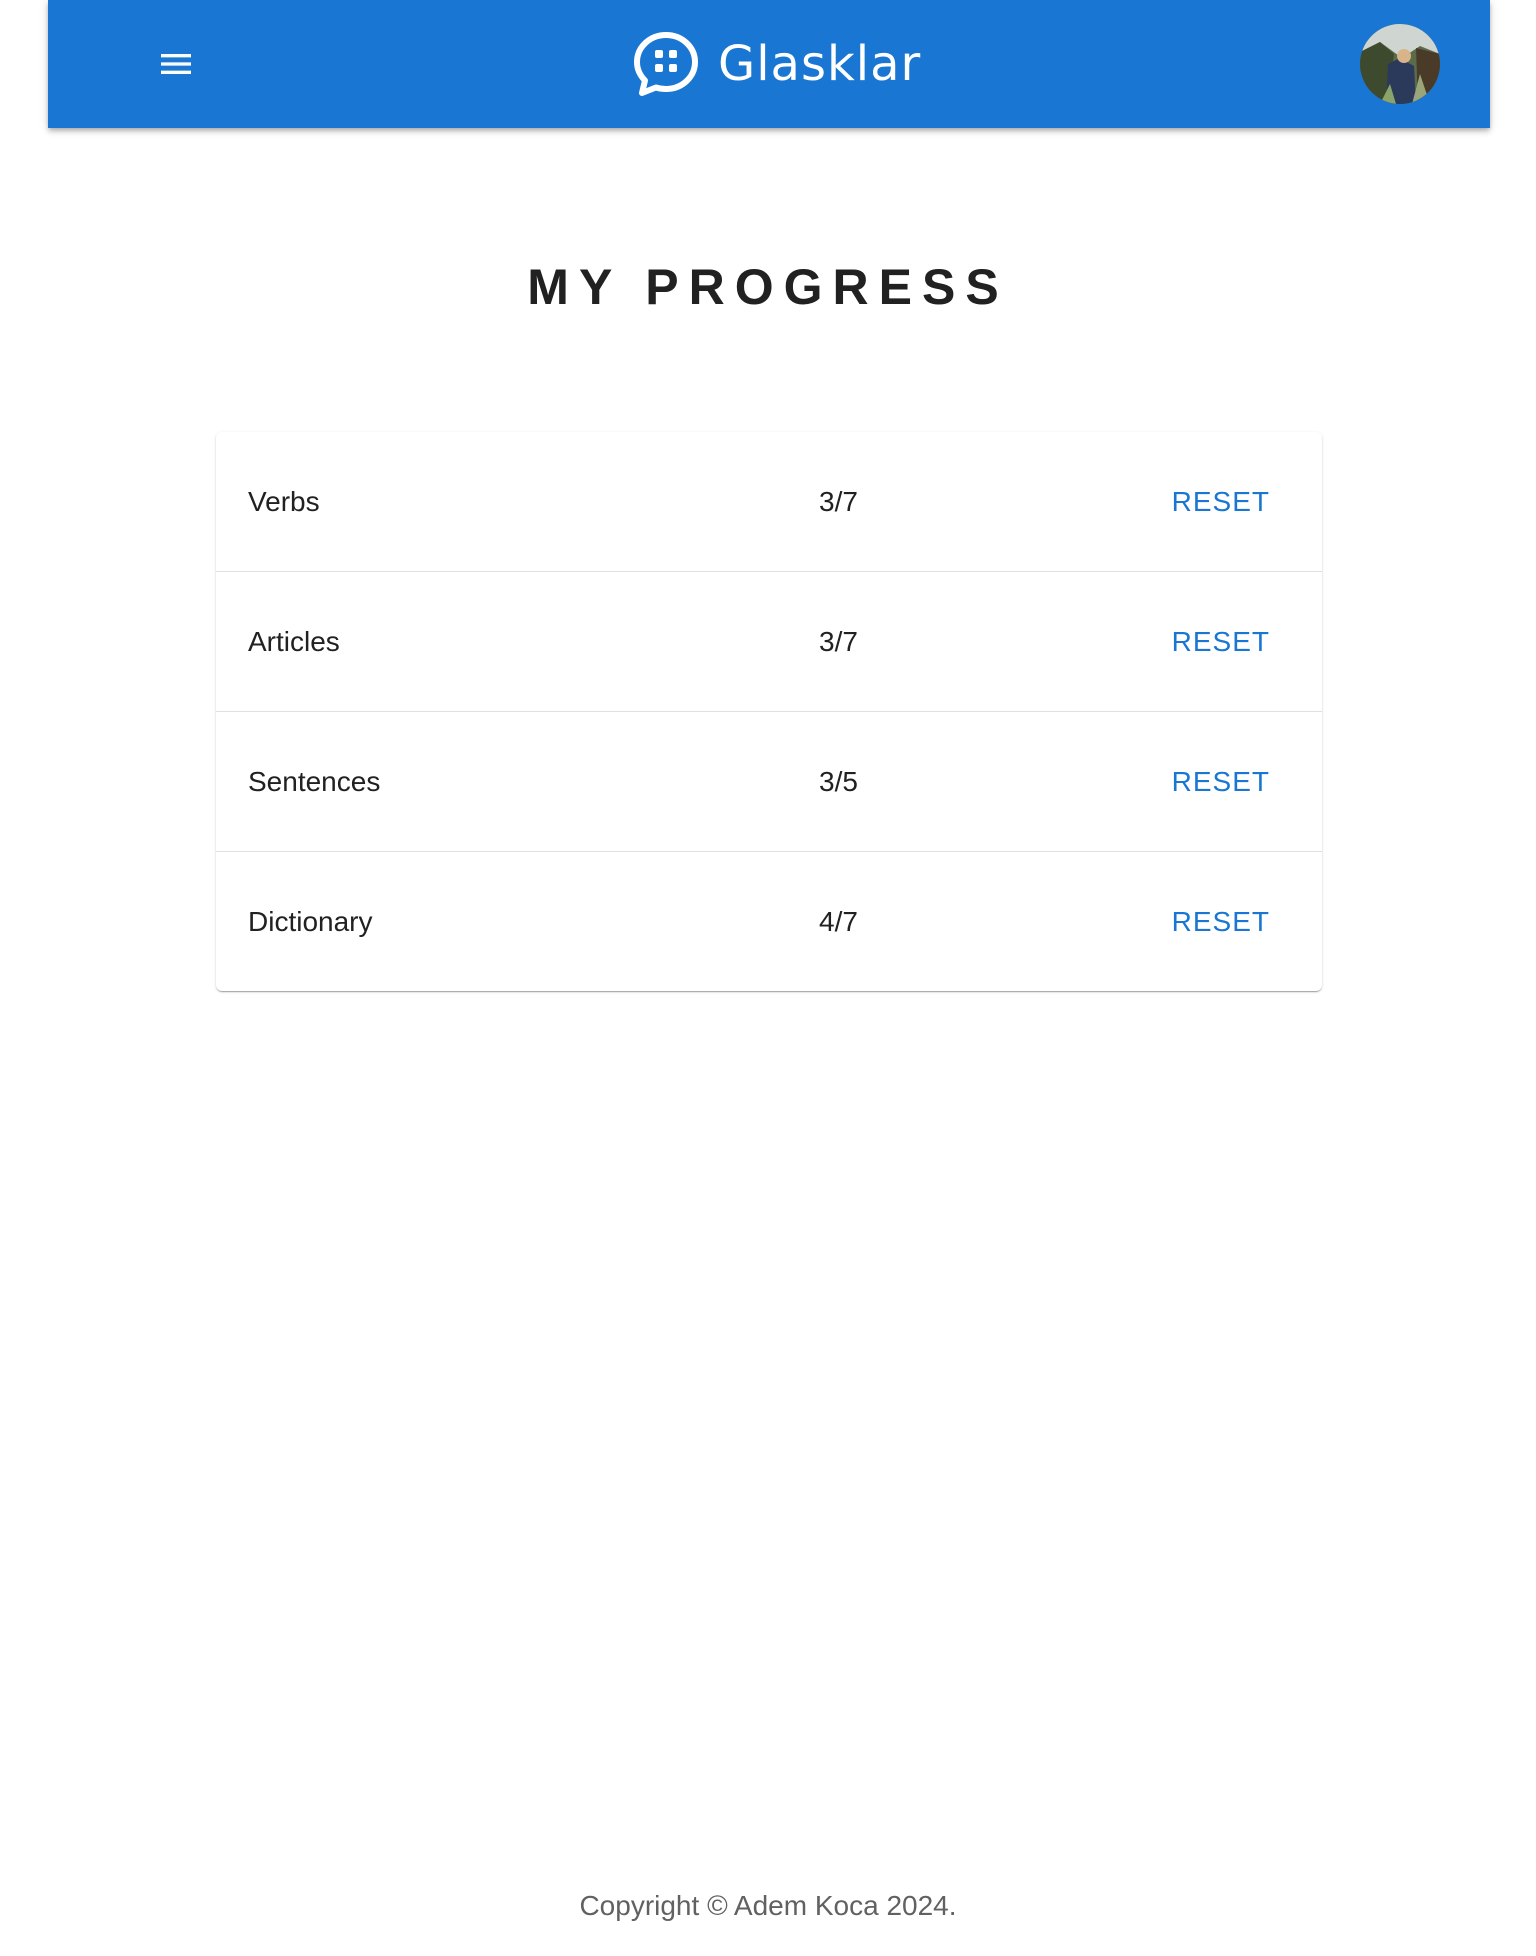  What do you see at coordinates (768, 287) in the screenshot?
I see `page-title: MY PROGRESS` at bounding box center [768, 287].